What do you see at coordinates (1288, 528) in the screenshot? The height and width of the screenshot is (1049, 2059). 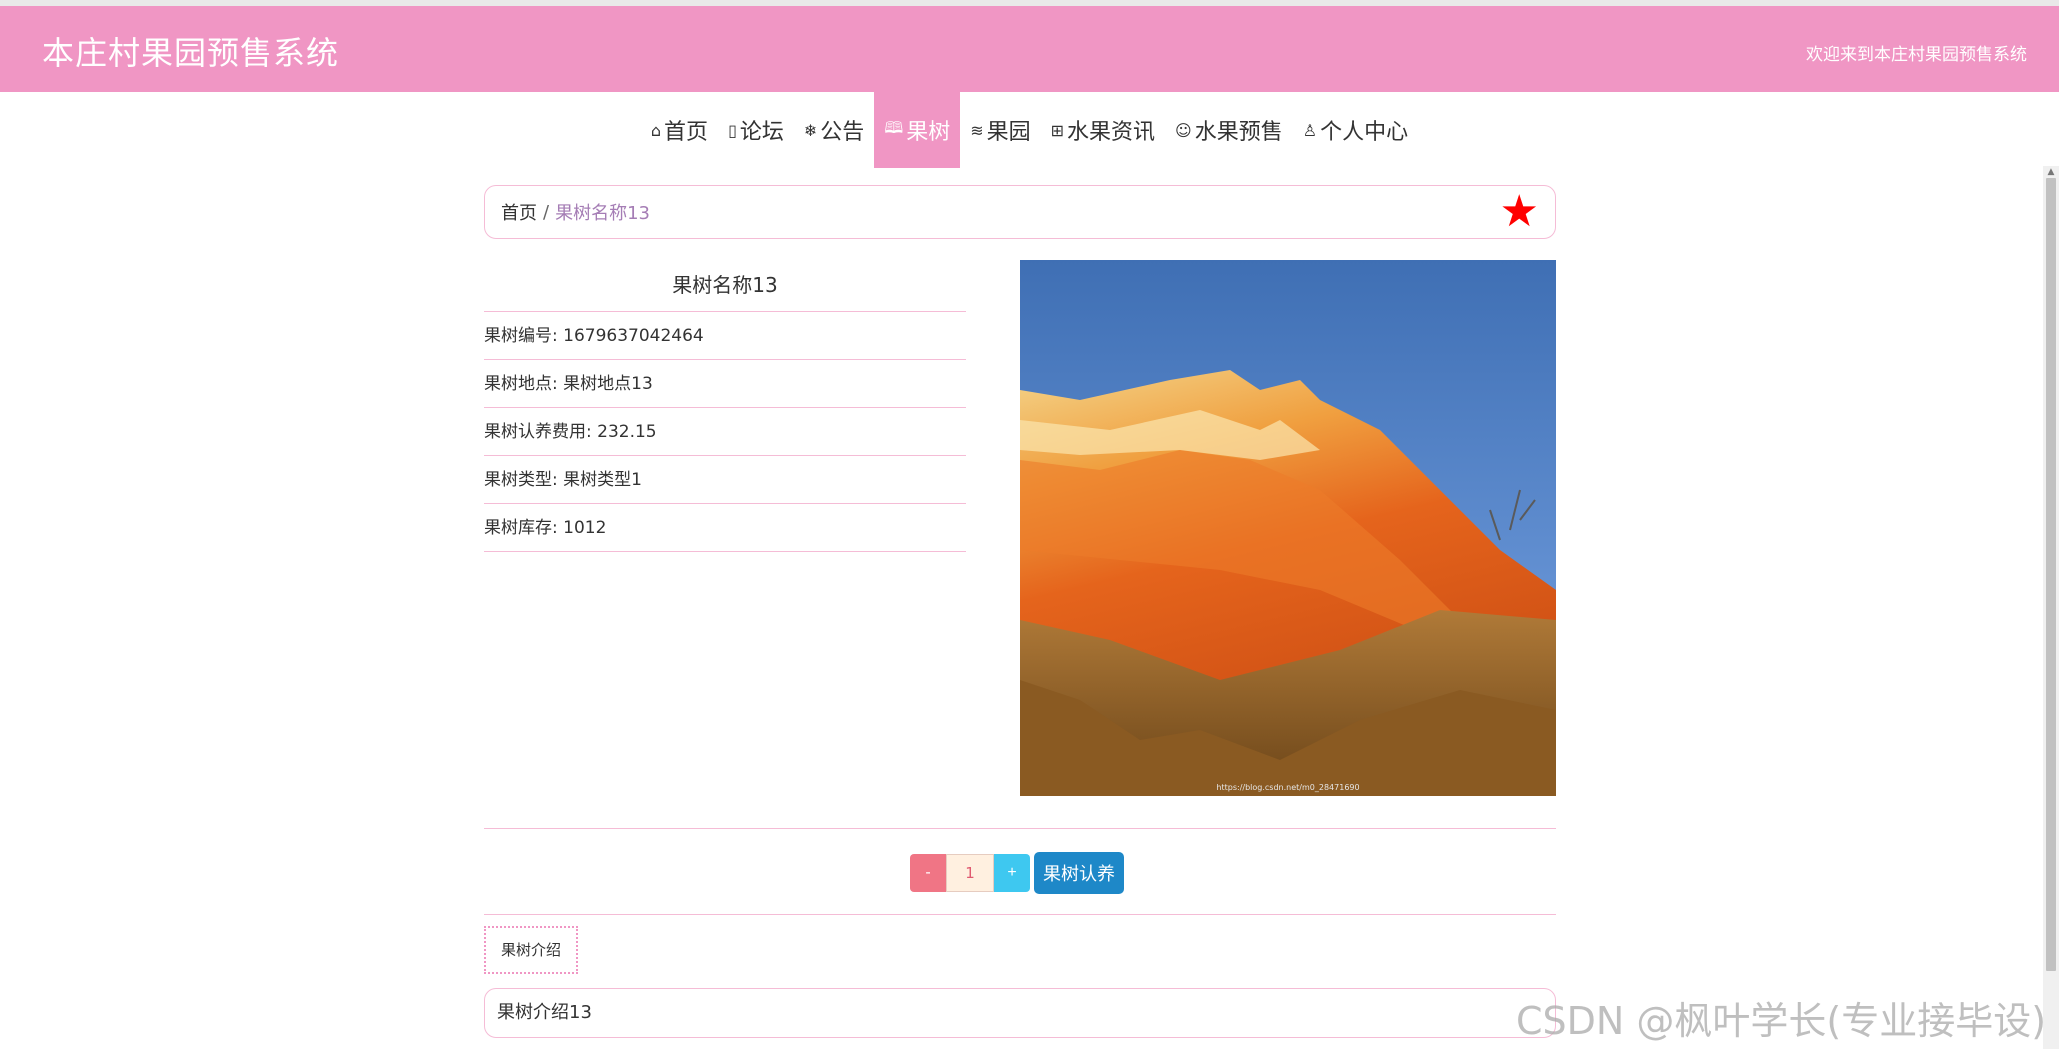 I see `product-image: https://blog.csdn.net/m0_28471690` at bounding box center [1288, 528].